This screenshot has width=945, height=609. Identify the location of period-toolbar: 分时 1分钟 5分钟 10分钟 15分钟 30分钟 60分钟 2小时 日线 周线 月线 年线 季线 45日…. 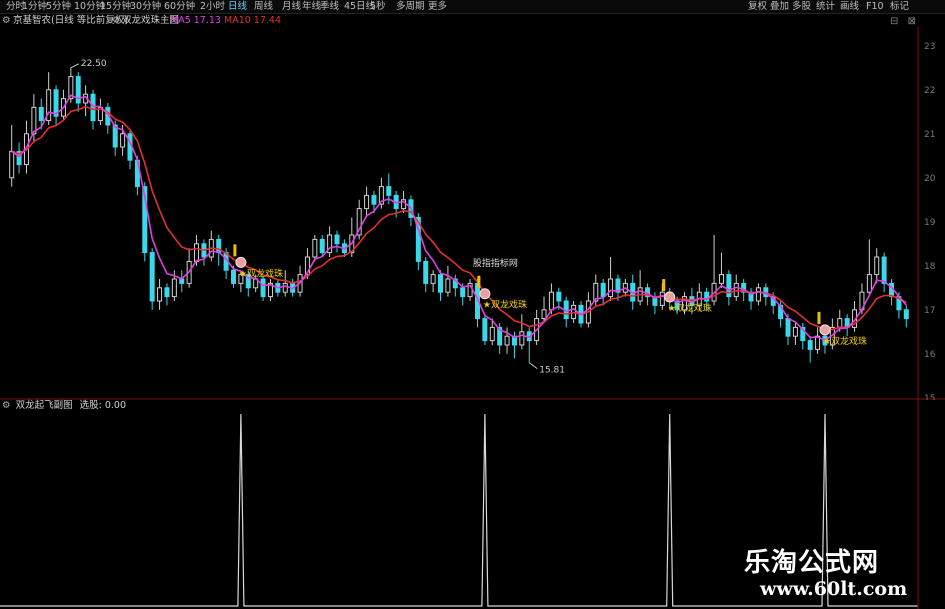
(472, 7).